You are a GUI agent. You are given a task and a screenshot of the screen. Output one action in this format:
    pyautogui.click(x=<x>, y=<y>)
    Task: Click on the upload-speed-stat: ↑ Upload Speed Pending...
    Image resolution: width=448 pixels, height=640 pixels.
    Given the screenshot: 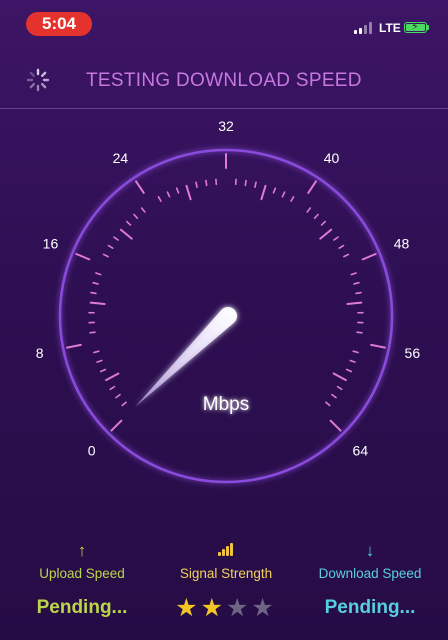 What is the action you would take?
    pyautogui.click(x=82, y=579)
    